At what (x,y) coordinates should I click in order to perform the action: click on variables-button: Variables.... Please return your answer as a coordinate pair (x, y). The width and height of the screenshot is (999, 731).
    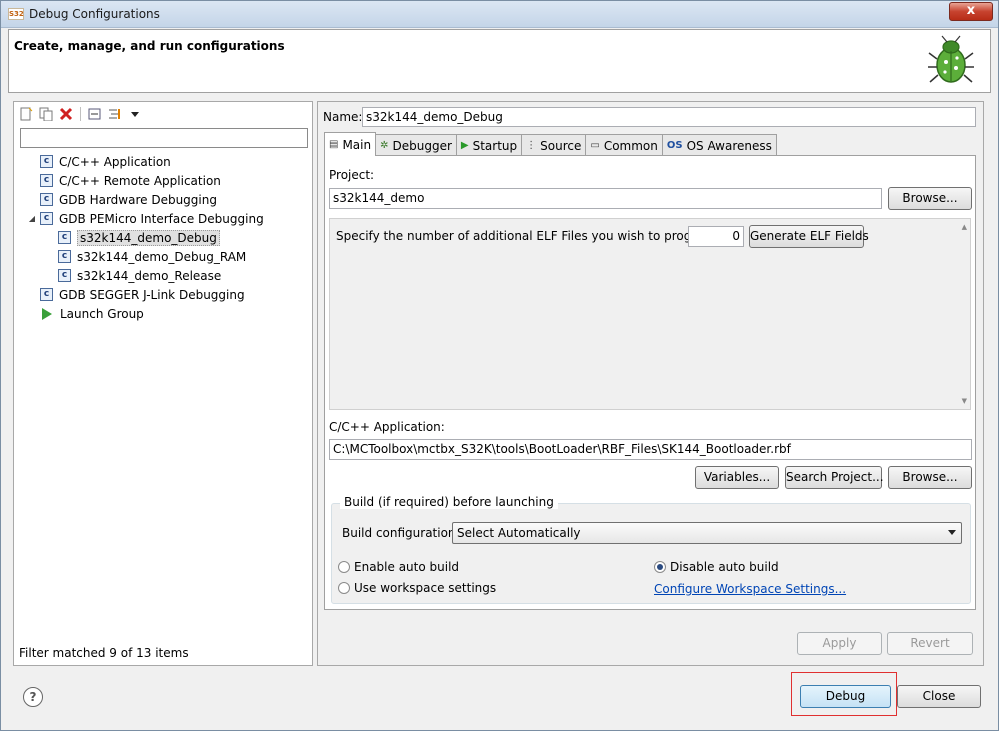
    Looking at the image, I should click on (737, 477).